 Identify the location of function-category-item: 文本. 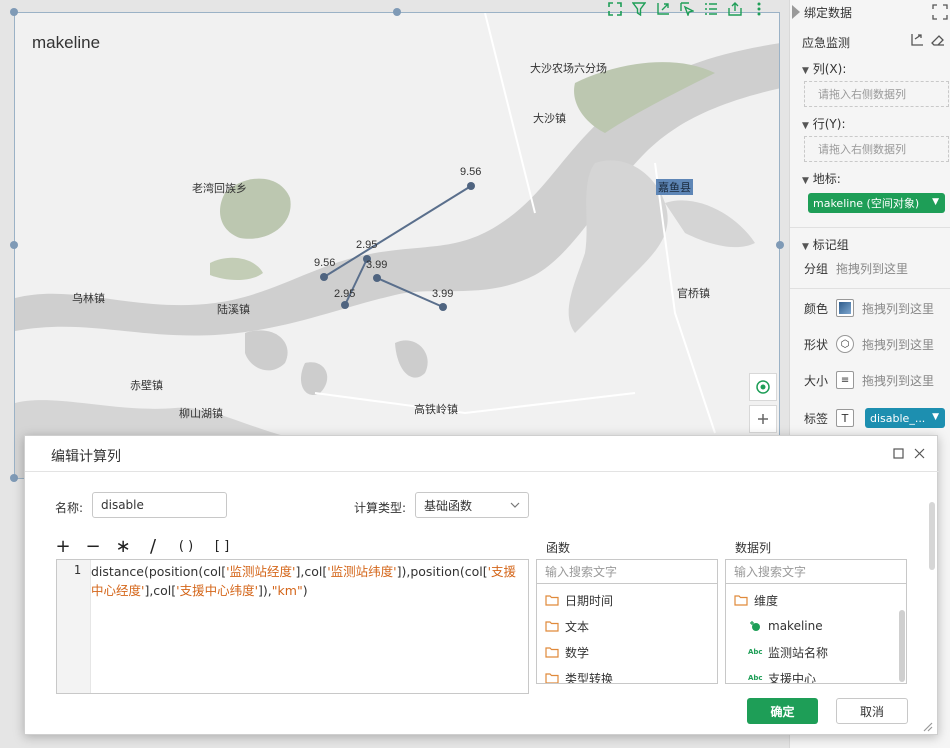
(567, 626).